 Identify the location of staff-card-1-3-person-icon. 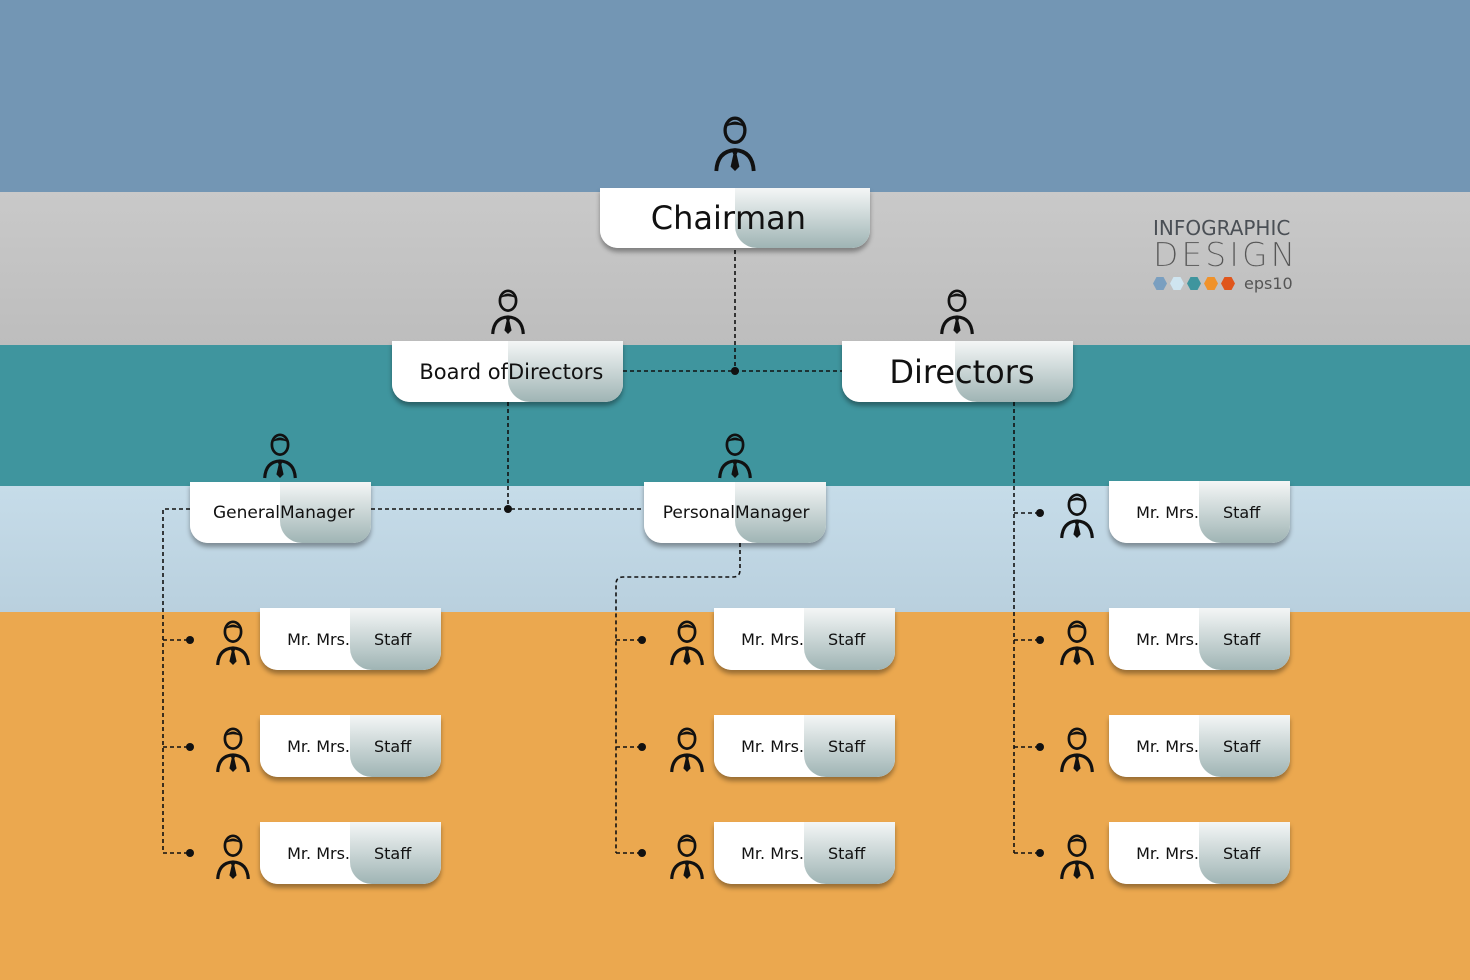
(233, 859).